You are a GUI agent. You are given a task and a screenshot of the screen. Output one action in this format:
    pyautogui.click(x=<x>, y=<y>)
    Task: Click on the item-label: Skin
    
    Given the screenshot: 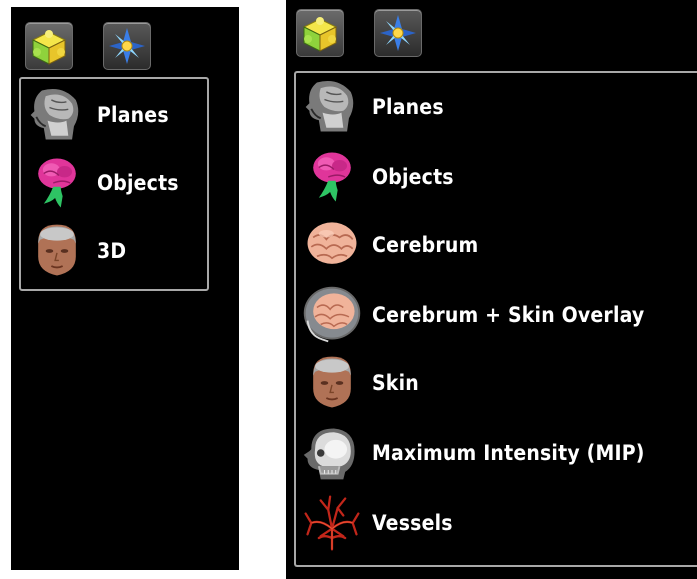 What is the action you would take?
    pyautogui.click(x=395, y=383)
    